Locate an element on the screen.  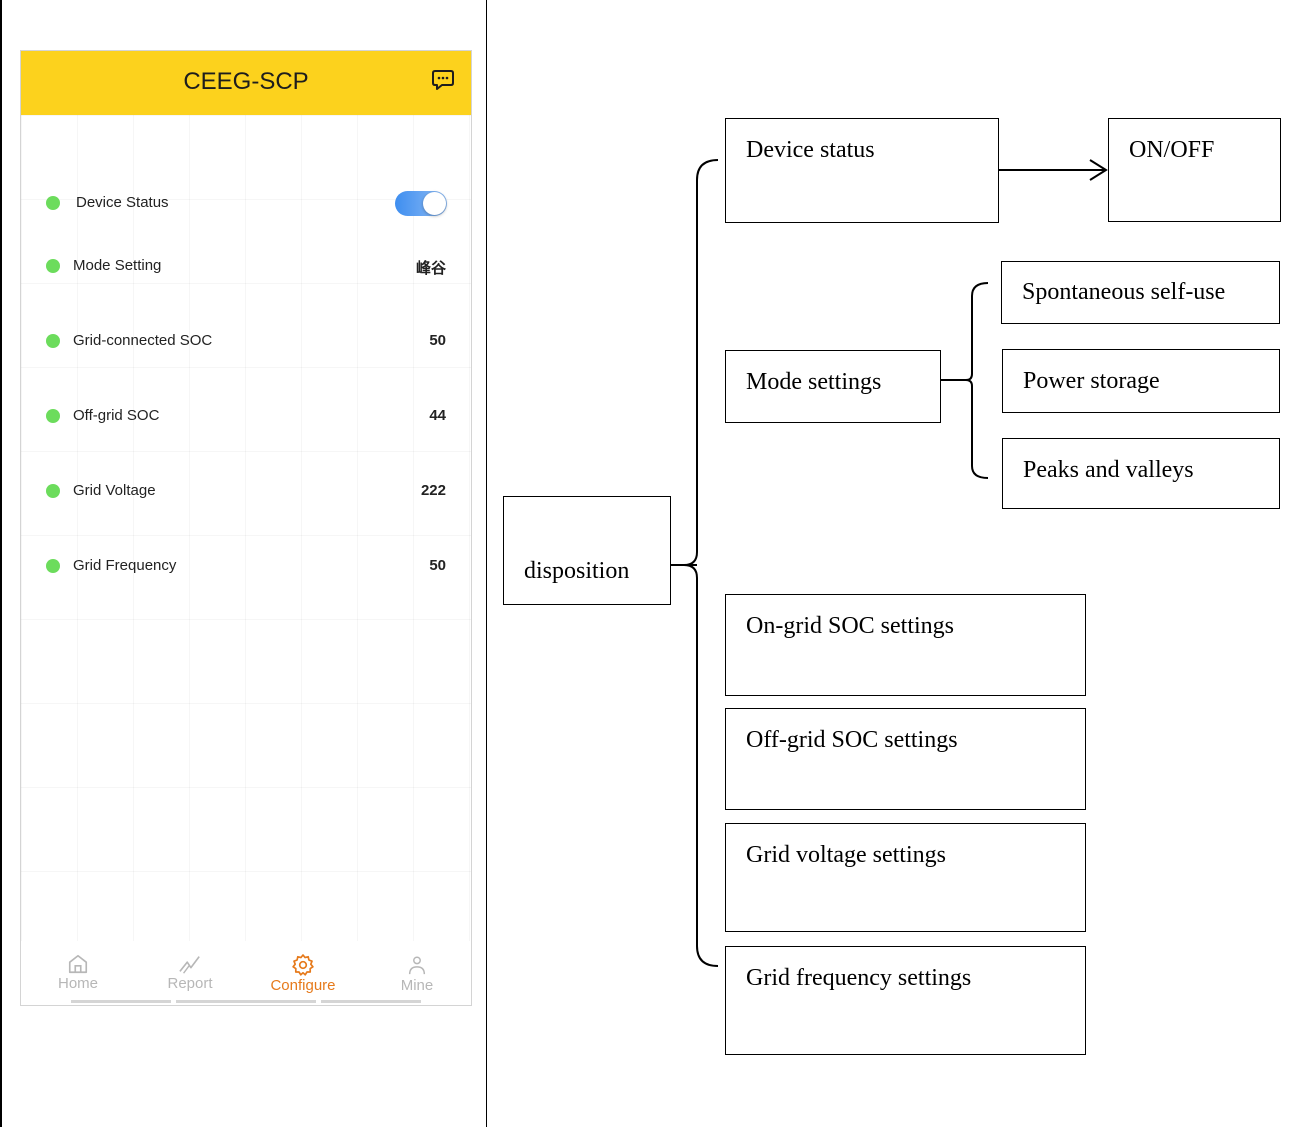
device-status-box-label: Device status is located at coordinates (810, 150).